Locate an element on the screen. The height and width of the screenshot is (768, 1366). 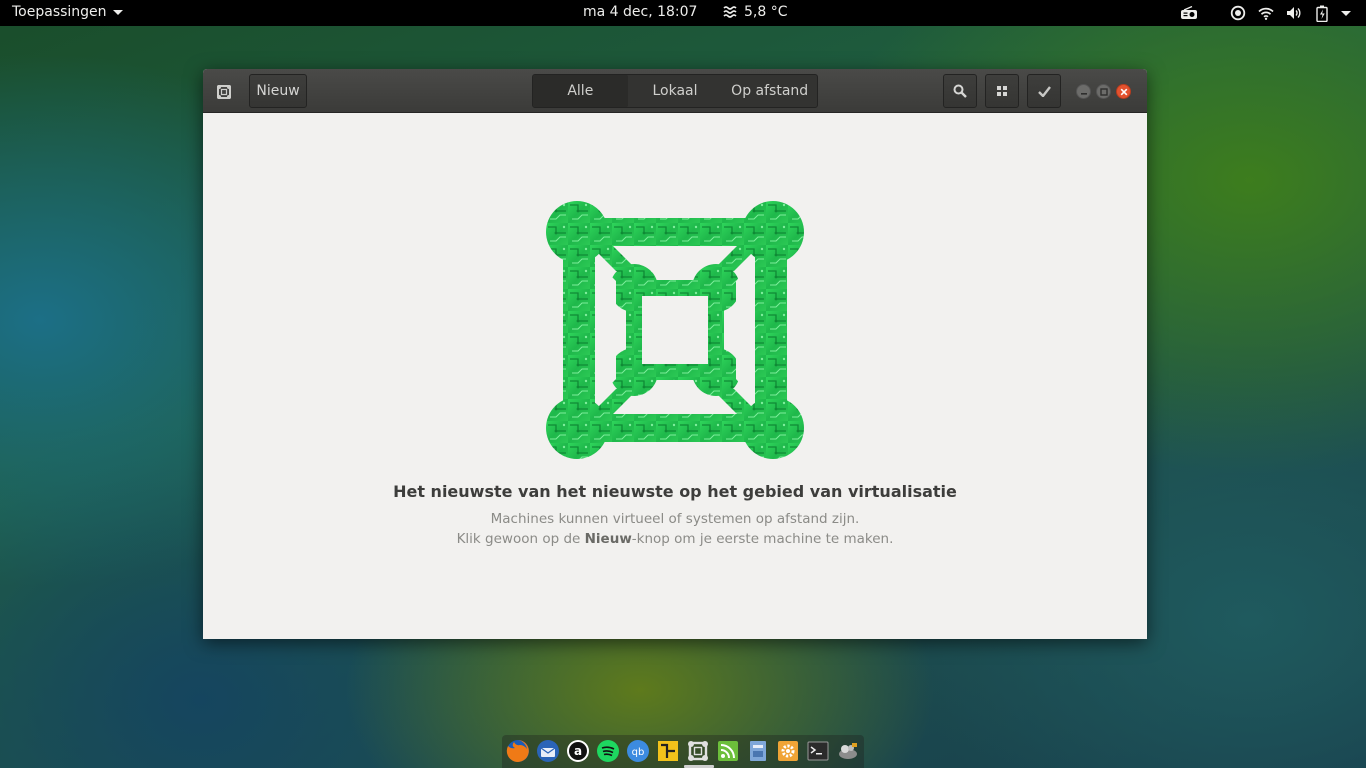
tab-lokaal: Lokaal is located at coordinates (675, 91).